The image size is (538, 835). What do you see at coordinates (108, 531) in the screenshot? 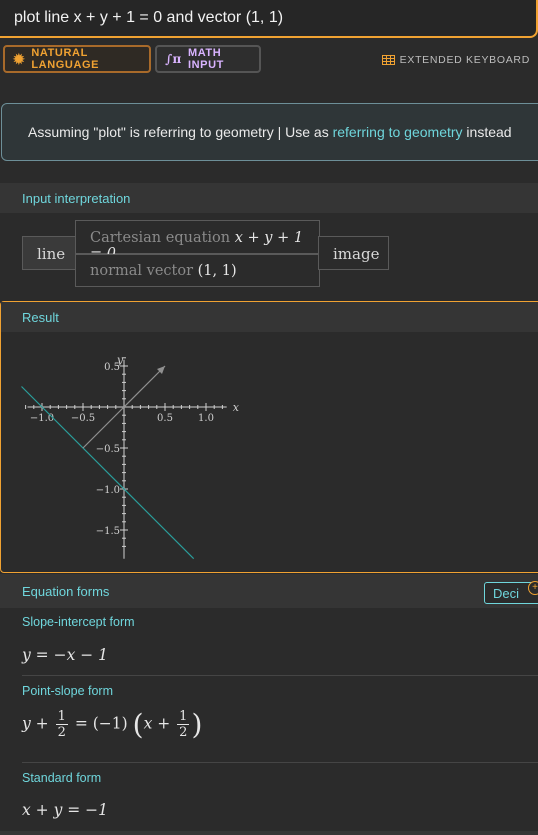
I see `y-tick-label: −1.5` at bounding box center [108, 531].